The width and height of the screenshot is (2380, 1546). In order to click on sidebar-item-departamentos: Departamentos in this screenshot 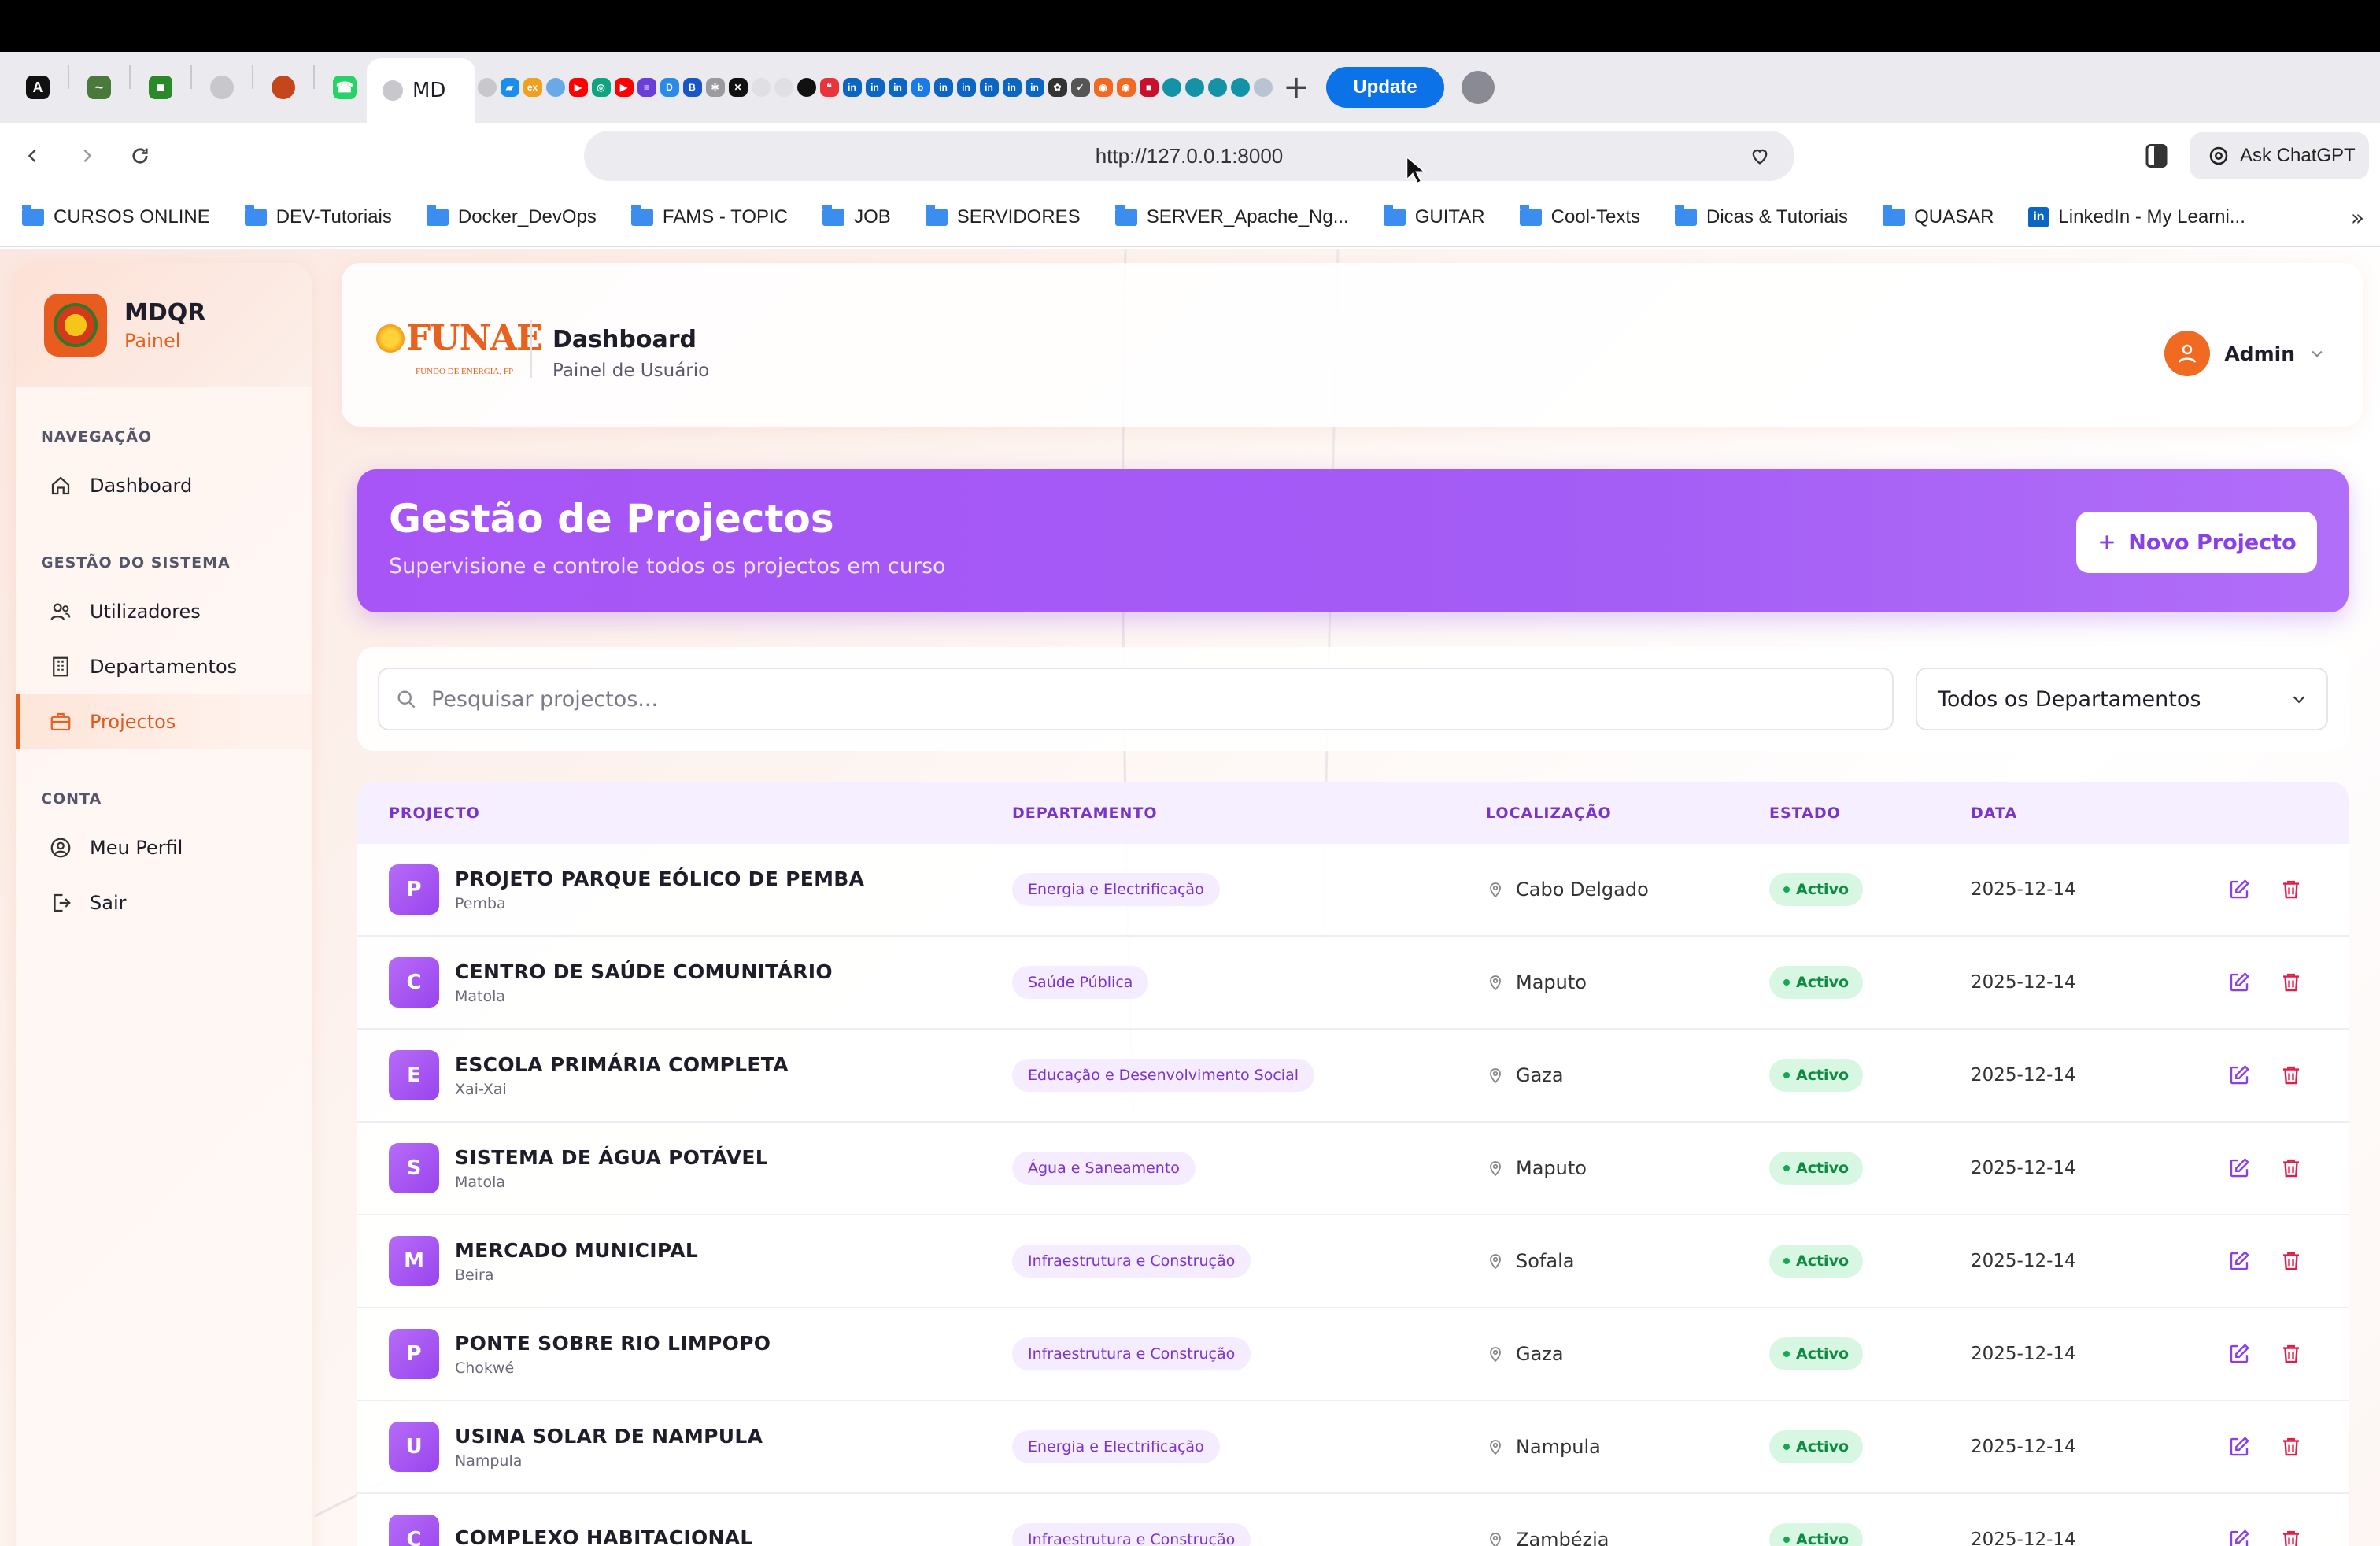, I will do `click(164, 666)`.